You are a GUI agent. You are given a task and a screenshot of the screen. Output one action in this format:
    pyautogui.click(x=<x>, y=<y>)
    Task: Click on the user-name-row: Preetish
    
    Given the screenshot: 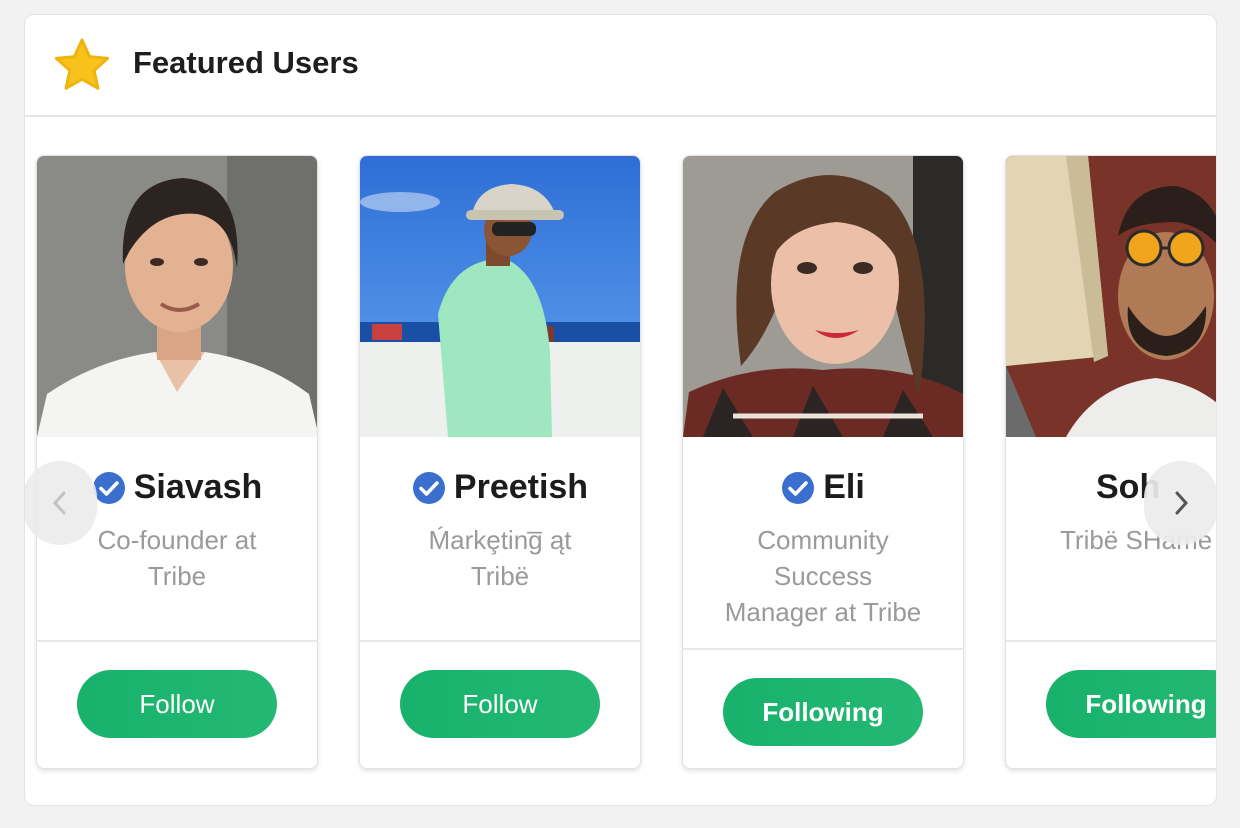 What is the action you would take?
    pyautogui.click(x=500, y=487)
    